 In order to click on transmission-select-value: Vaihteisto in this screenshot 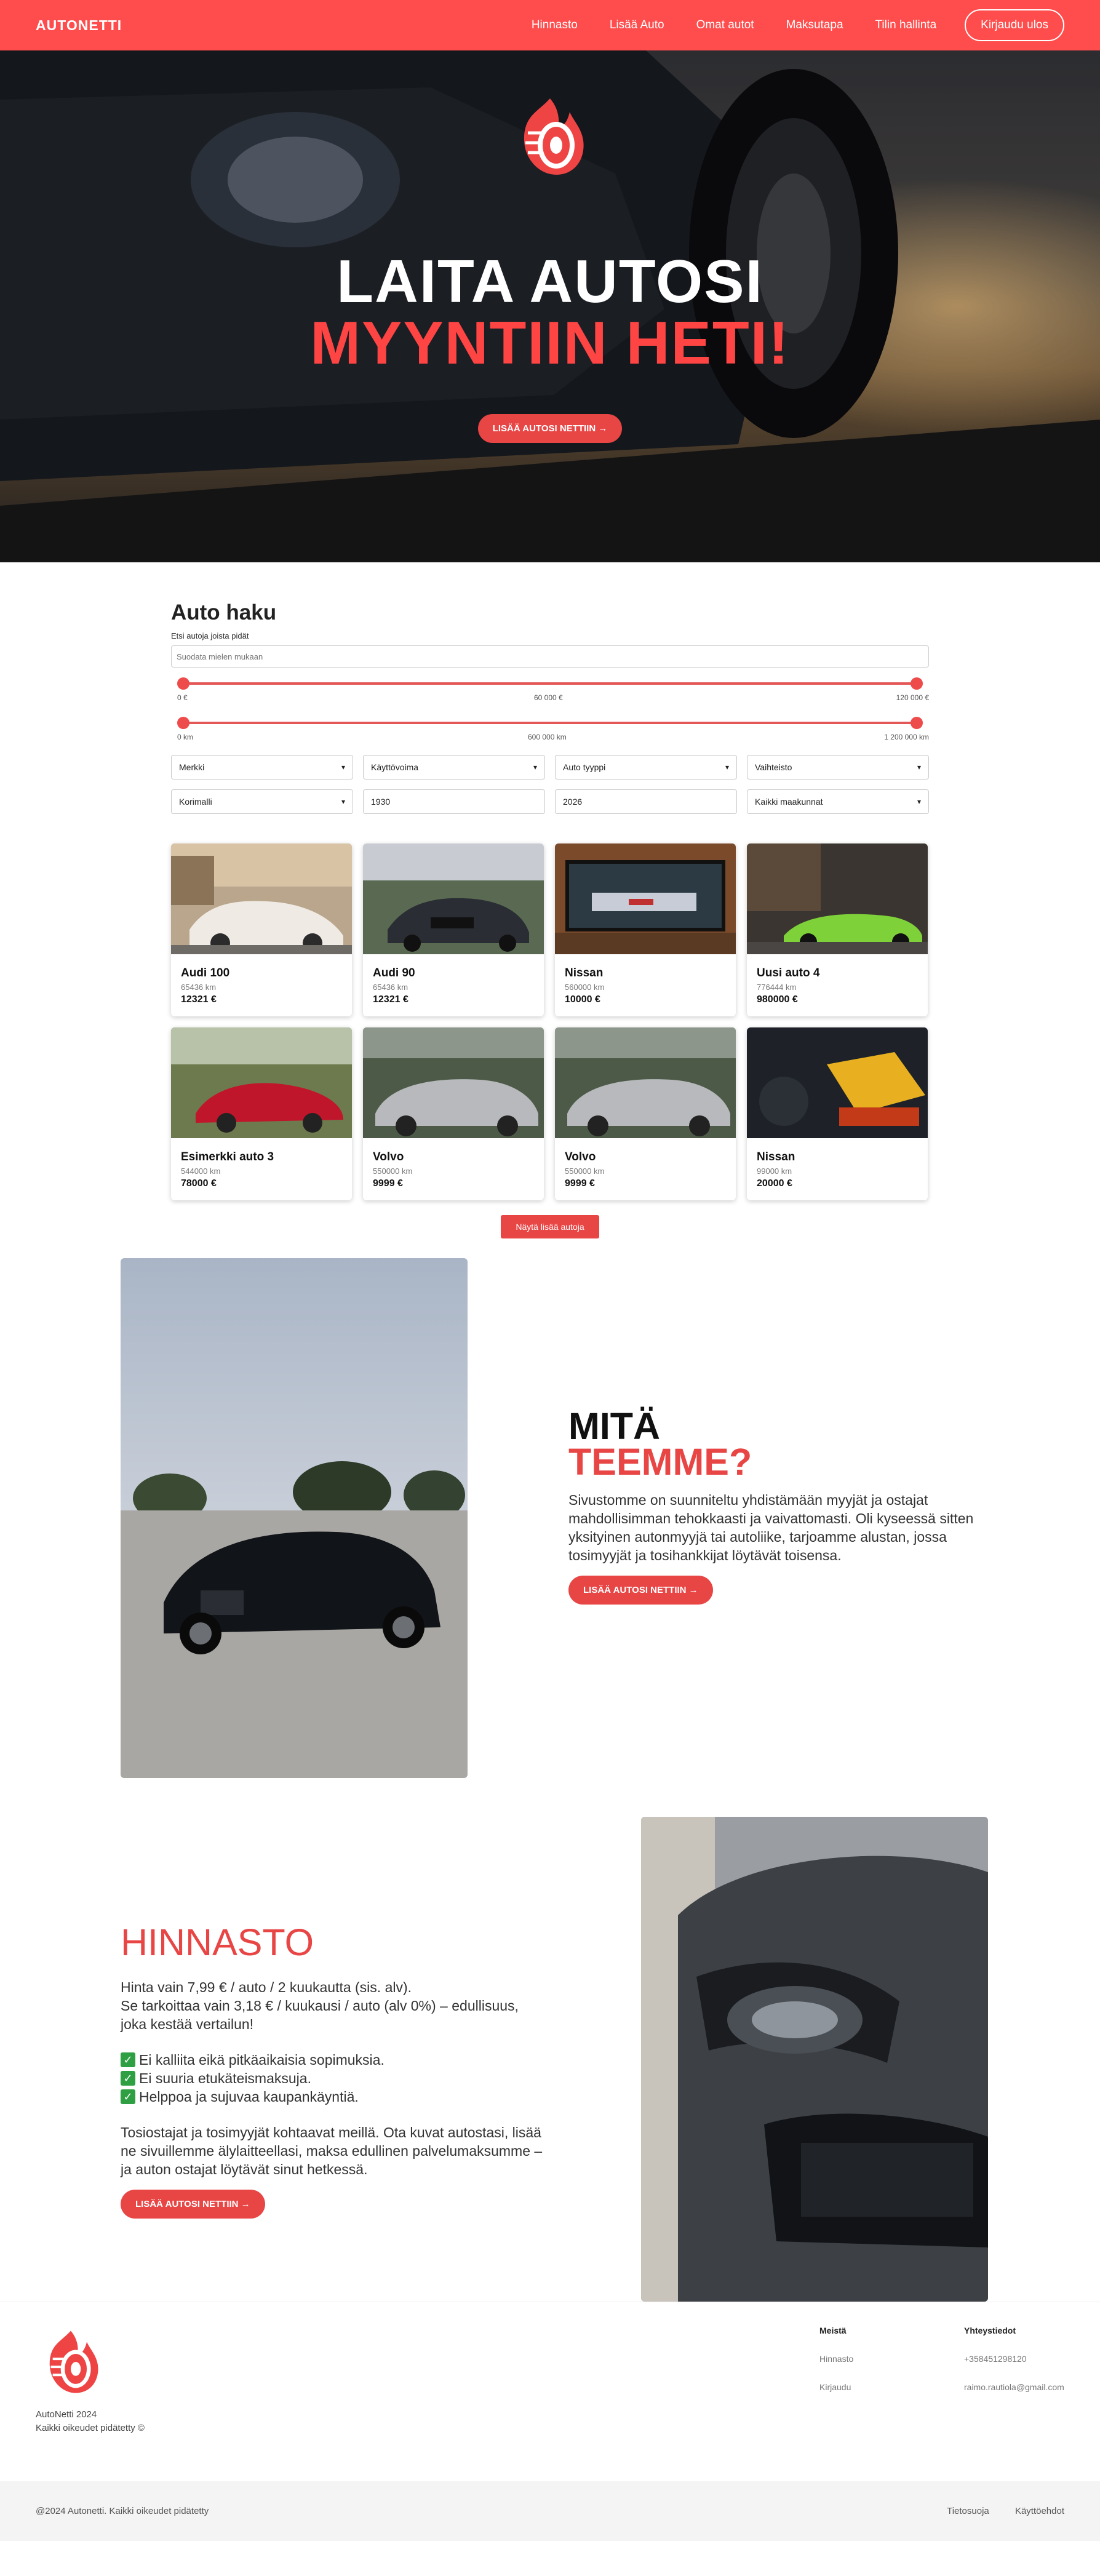, I will do `click(773, 767)`.